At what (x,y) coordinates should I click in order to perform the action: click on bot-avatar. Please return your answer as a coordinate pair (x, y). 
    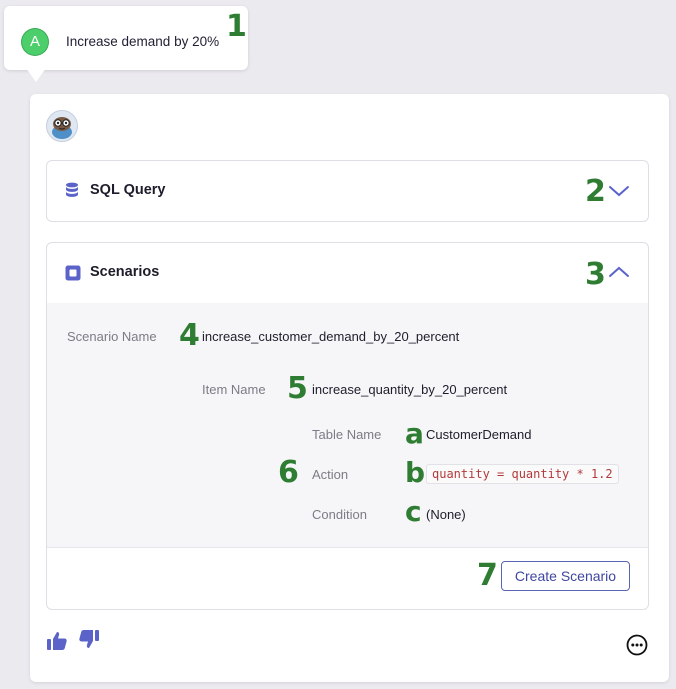
    Looking at the image, I should click on (62, 126).